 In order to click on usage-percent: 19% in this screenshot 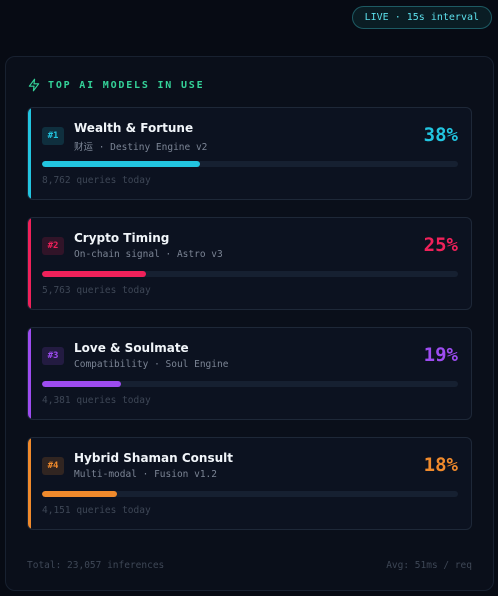, I will do `click(440, 355)`.